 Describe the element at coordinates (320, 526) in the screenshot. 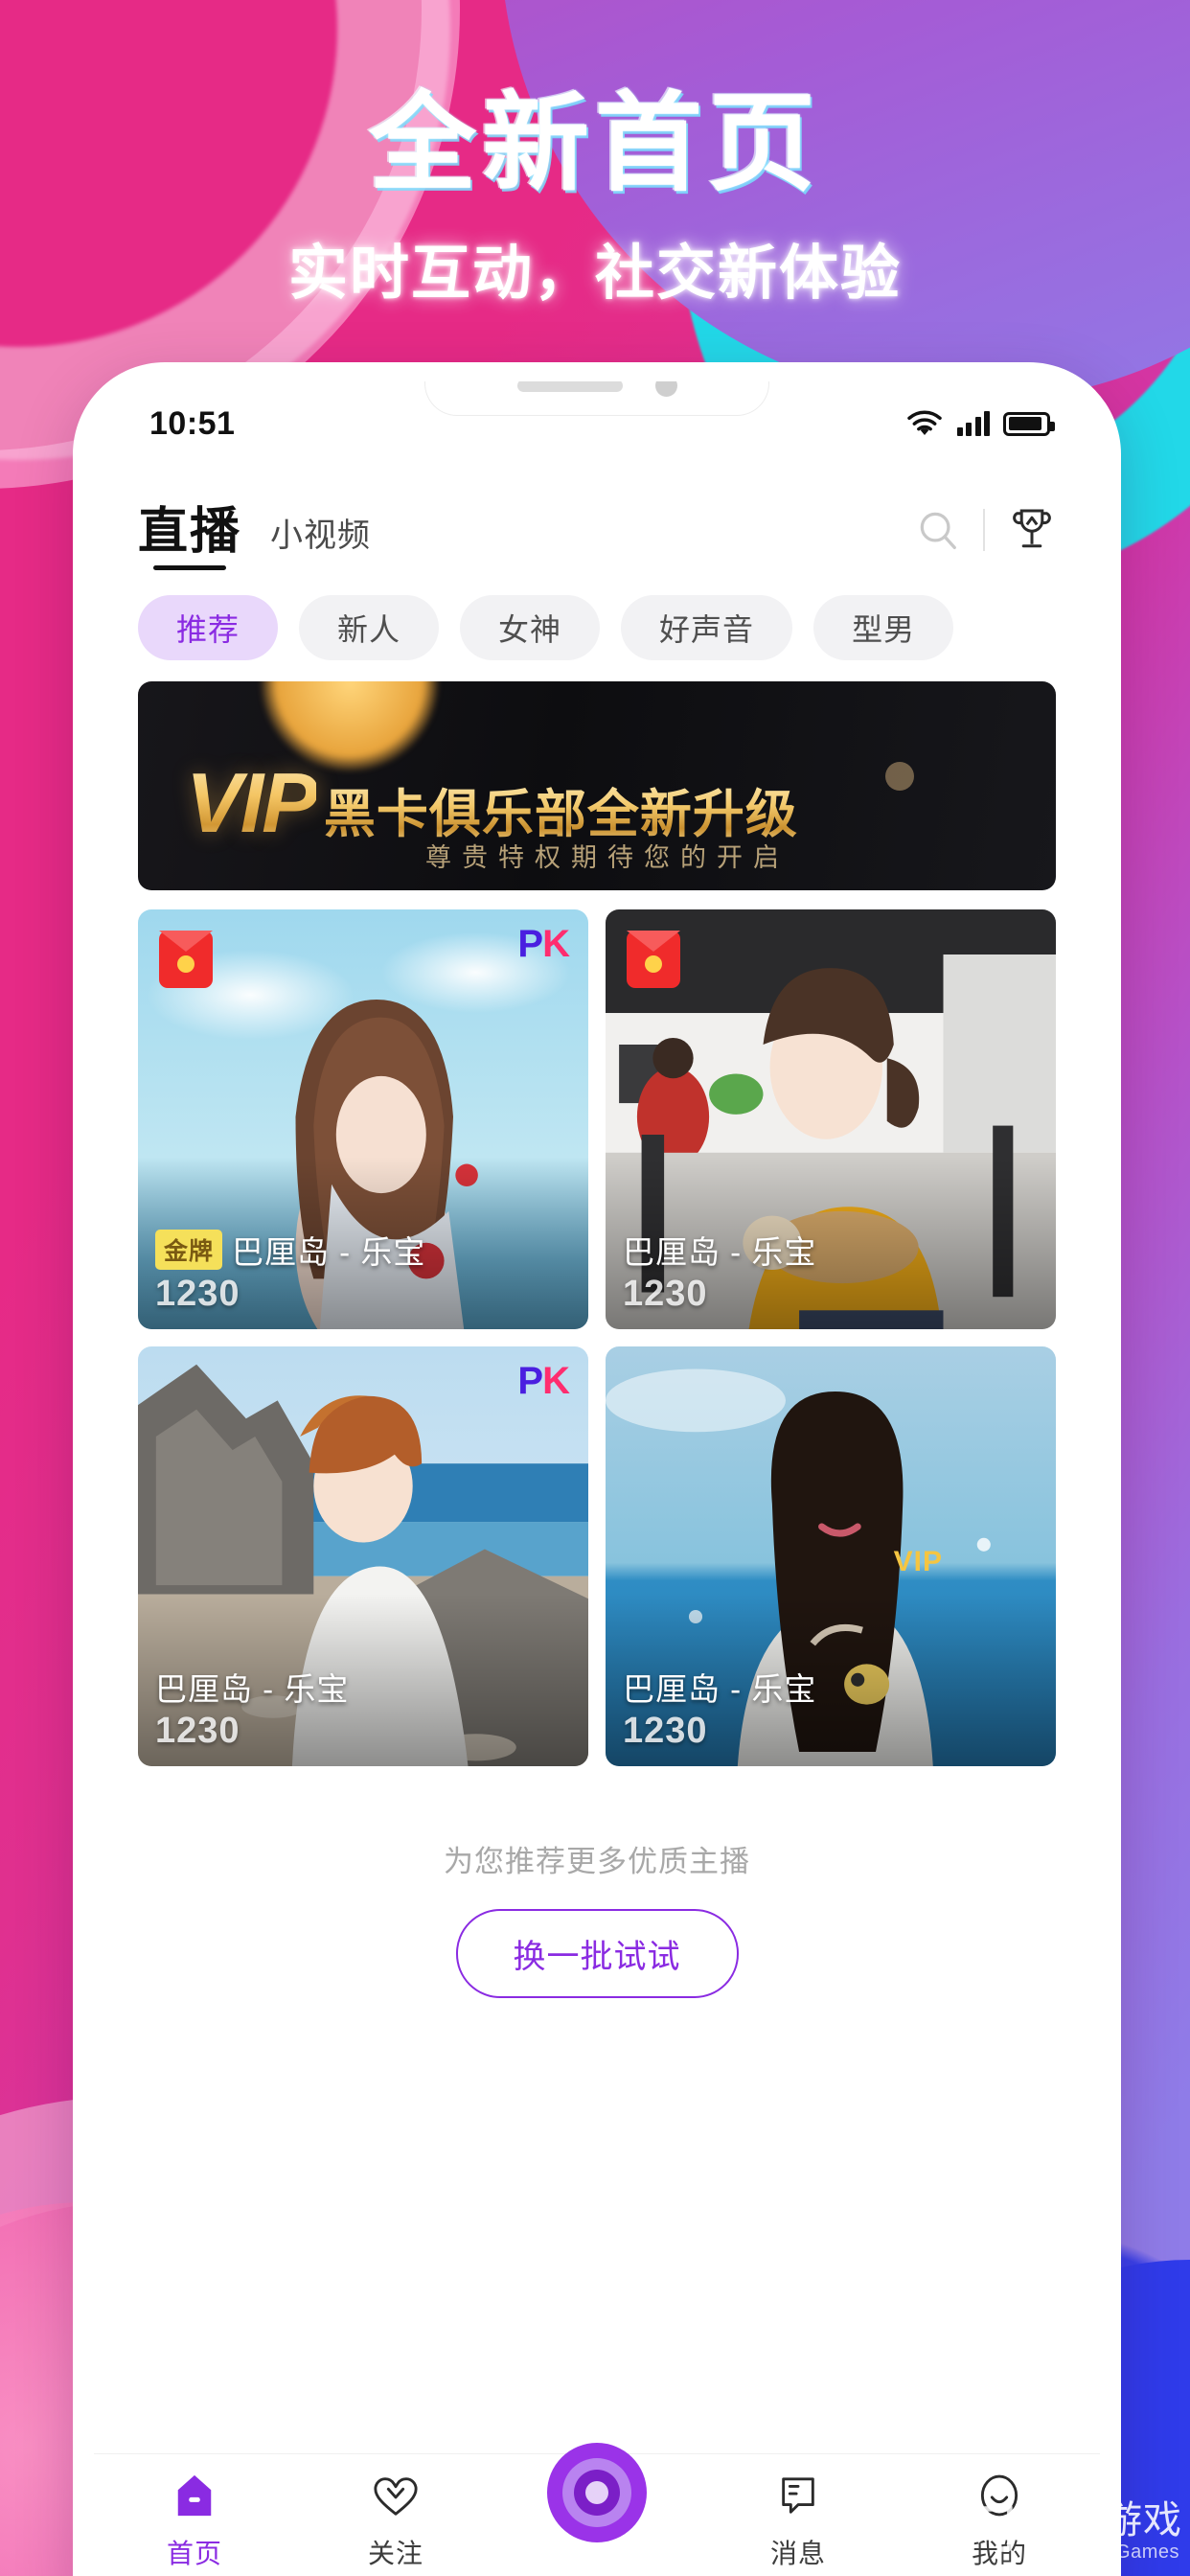

I see `tab-short-video: 小视频` at that location.